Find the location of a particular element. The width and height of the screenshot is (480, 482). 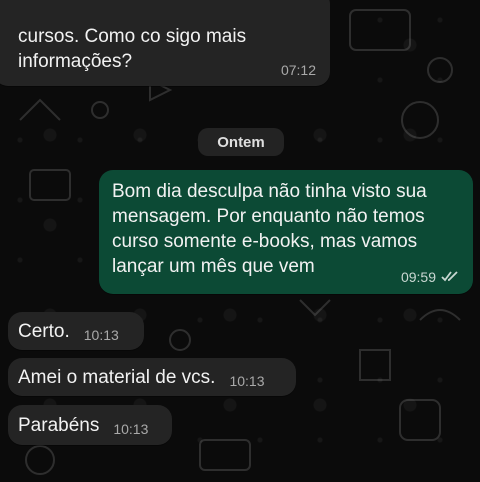

message-row: Amei o material de vcs. 10:13 is located at coordinates (152, 377).